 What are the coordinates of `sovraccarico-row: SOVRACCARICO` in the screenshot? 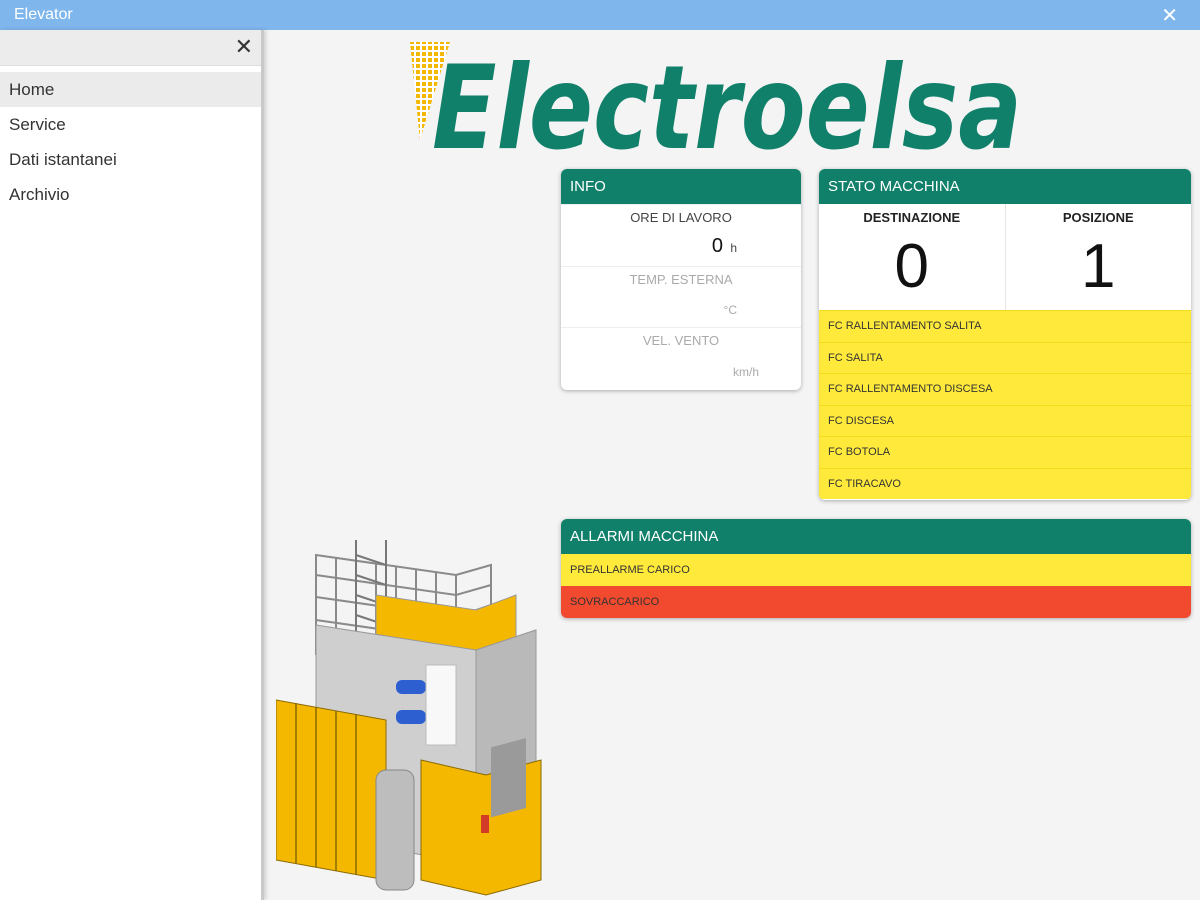 It's located at (876, 602).